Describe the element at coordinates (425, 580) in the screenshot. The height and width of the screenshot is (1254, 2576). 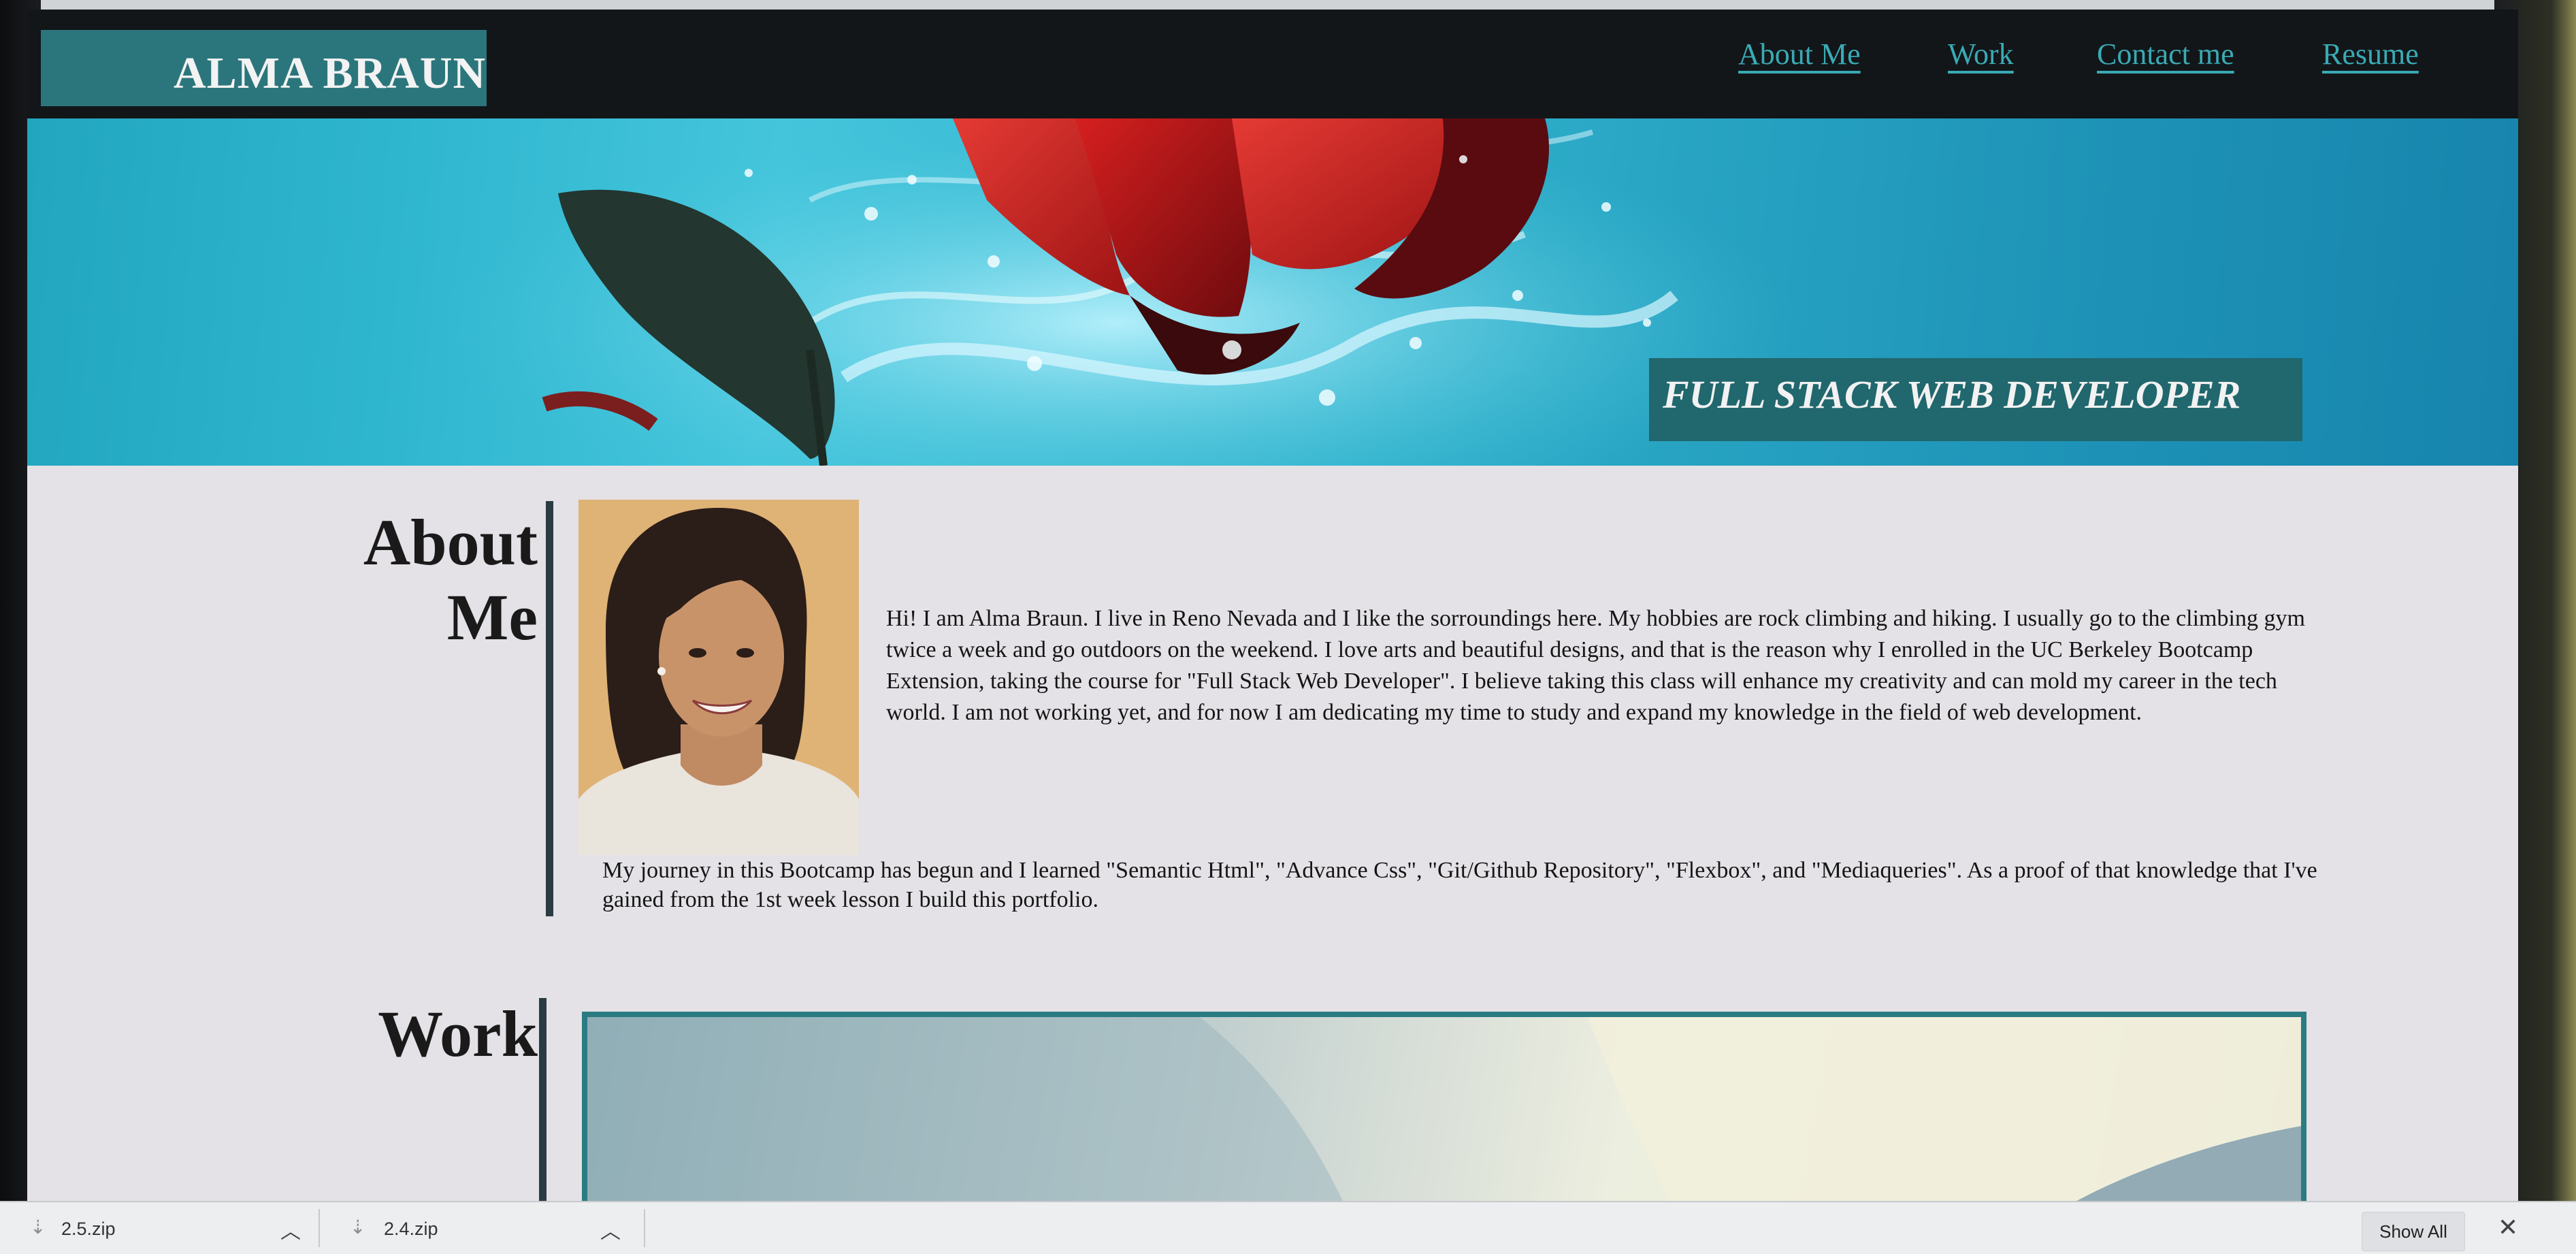
I see `about-heading: About Me` at that location.